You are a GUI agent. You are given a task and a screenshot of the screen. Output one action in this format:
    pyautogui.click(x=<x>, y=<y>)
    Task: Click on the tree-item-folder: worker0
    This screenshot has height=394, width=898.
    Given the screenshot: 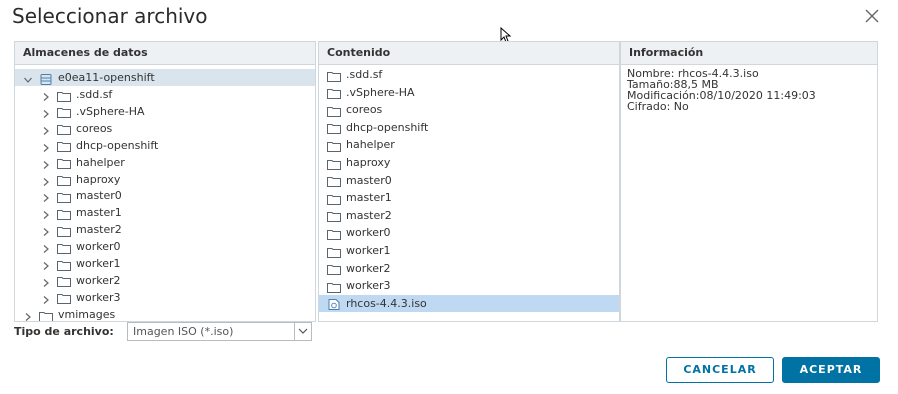 What is the action you would take?
    pyautogui.click(x=81, y=246)
    